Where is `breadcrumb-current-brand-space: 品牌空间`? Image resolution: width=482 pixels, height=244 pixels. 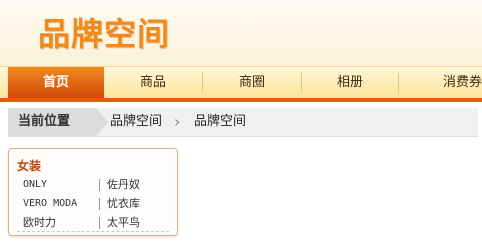
breadcrumb-current-brand-space: 品牌空间 is located at coordinates (220, 121).